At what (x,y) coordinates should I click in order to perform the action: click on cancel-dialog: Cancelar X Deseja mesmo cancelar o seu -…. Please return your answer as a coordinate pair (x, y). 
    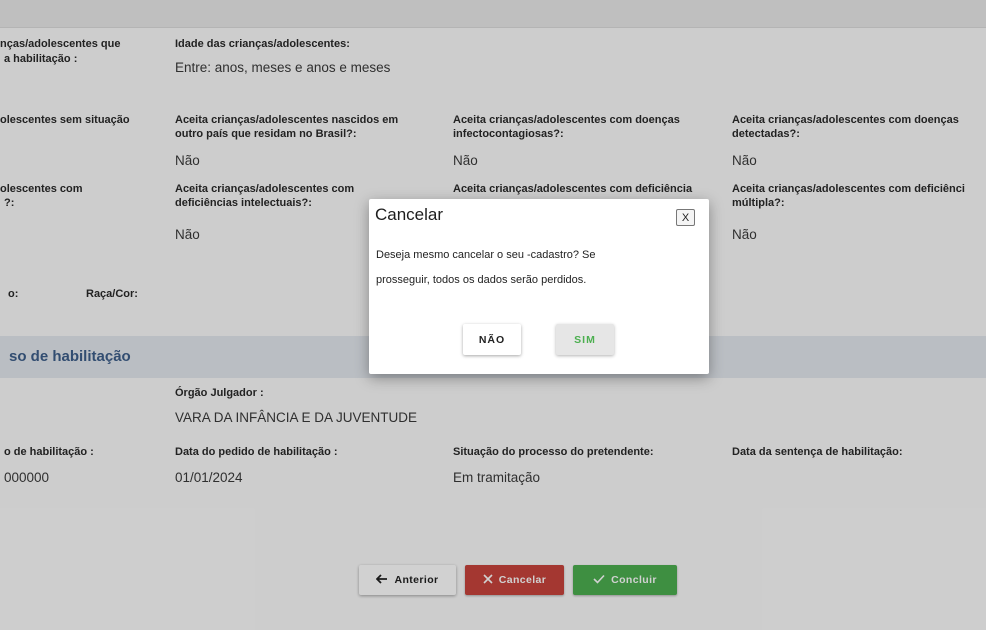
    Looking at the image, I should click on (539, 286).